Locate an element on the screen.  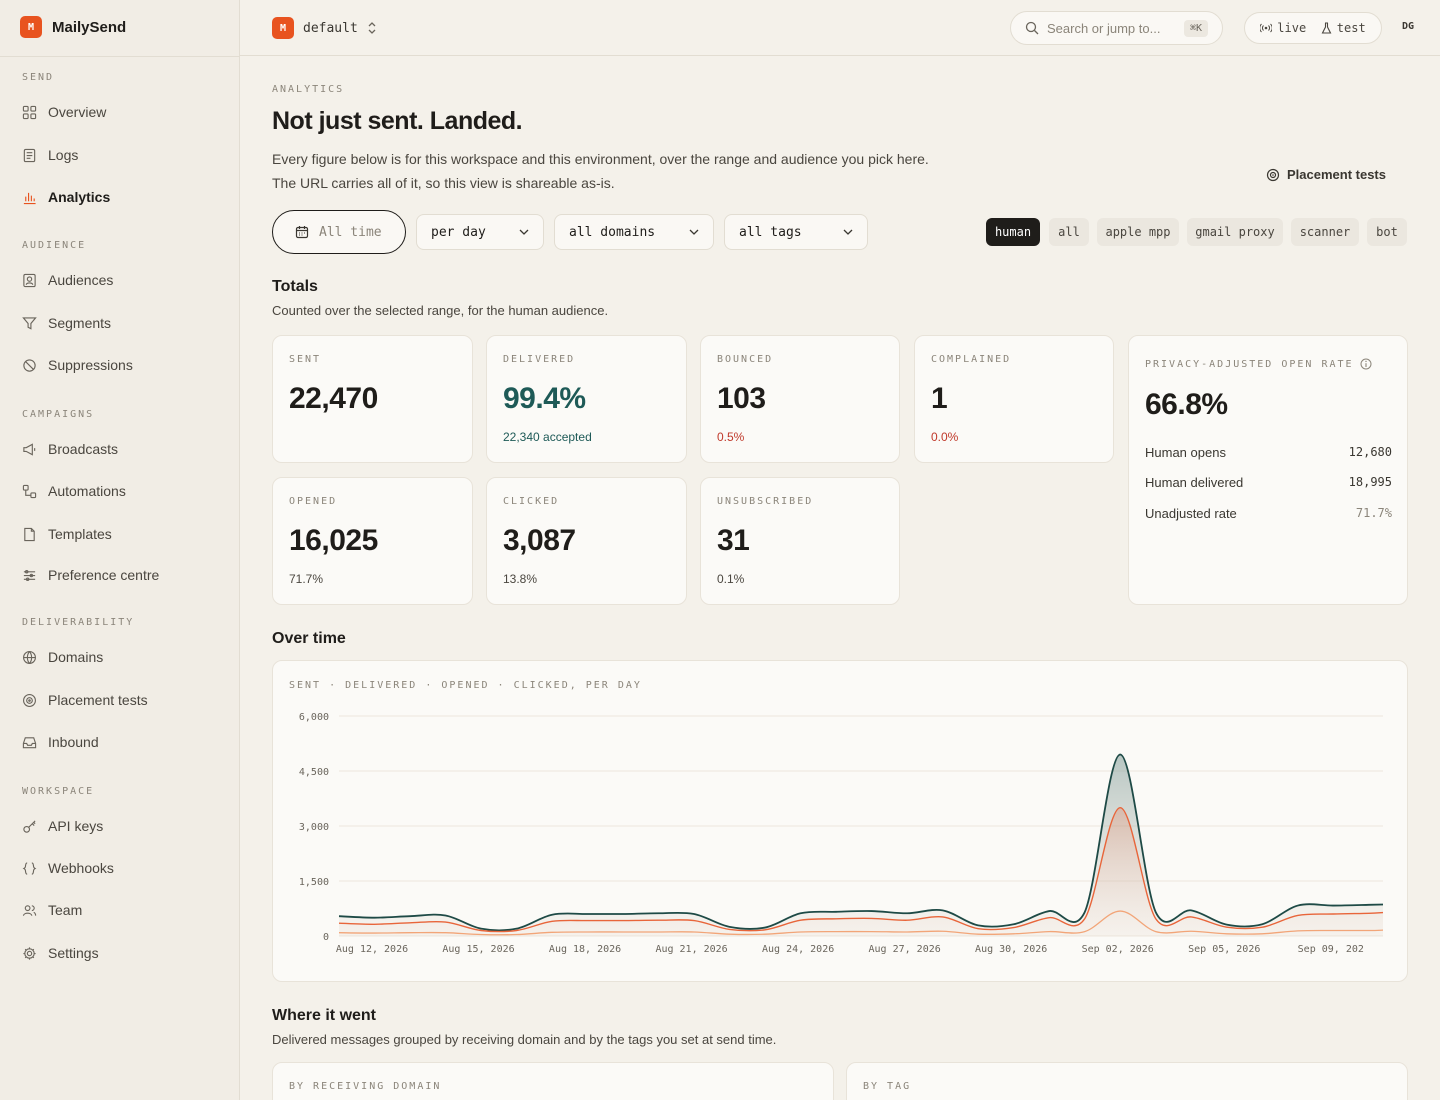
sidebar-item-webhooks: Webhooks is located at coordinates (68, 868).